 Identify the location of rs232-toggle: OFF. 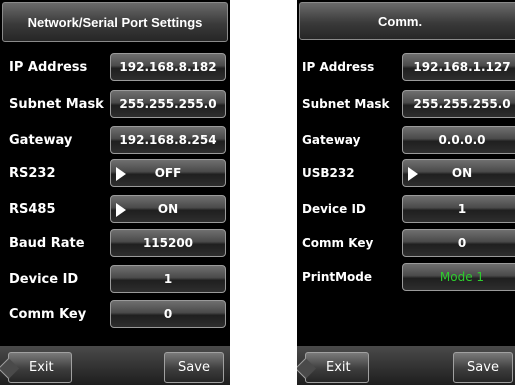
(168, 173).